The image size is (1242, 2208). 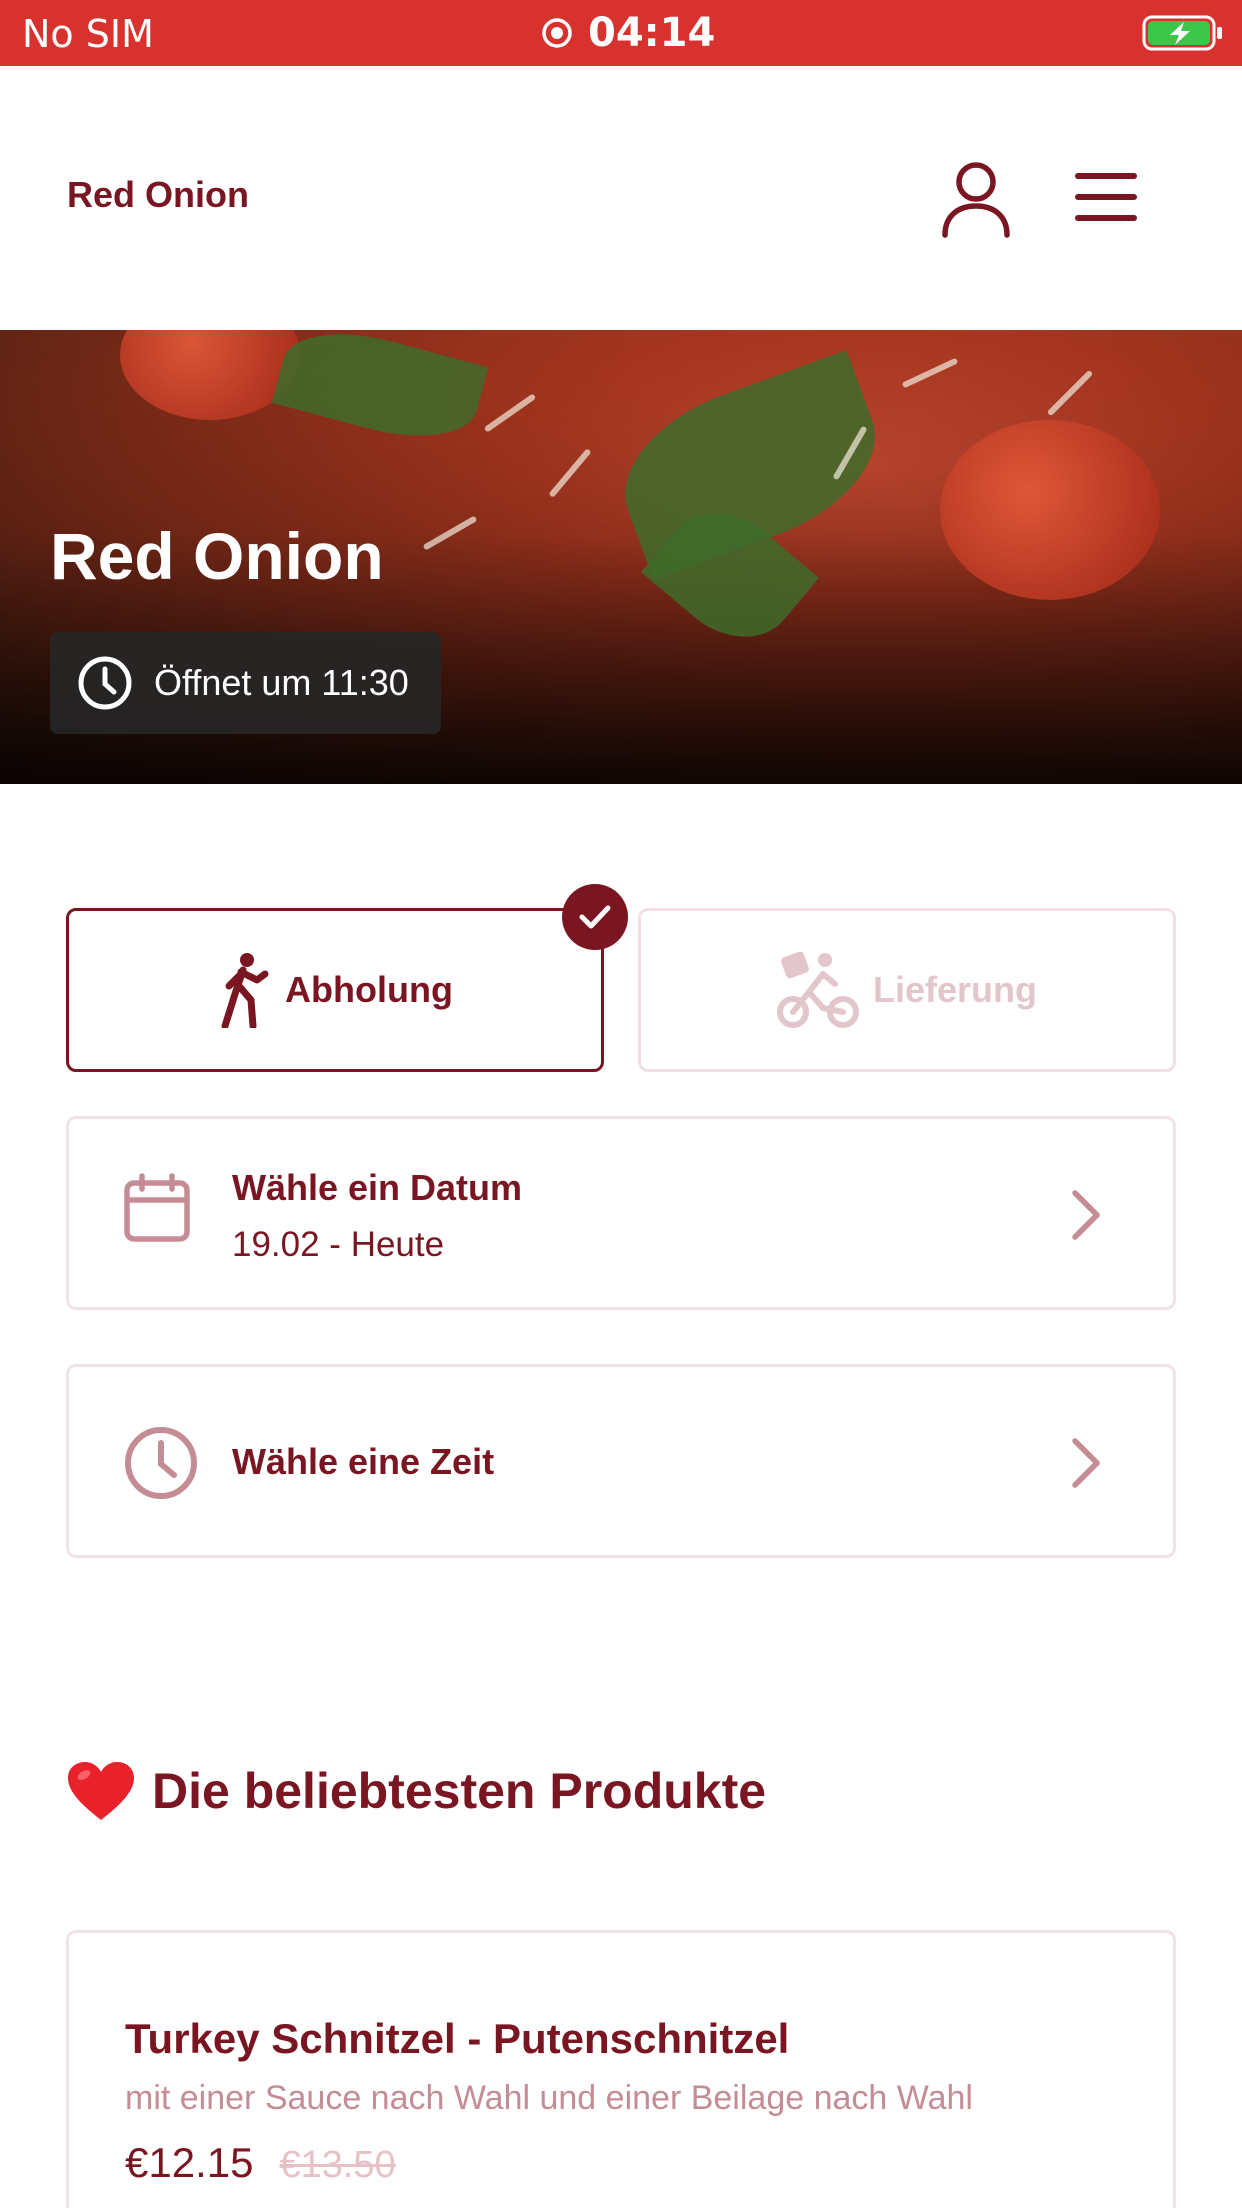 What do you see at coordinates (1182, 33) in the screenshot?
I see `battery-charging-icon` at bounding box center [1182, 33].